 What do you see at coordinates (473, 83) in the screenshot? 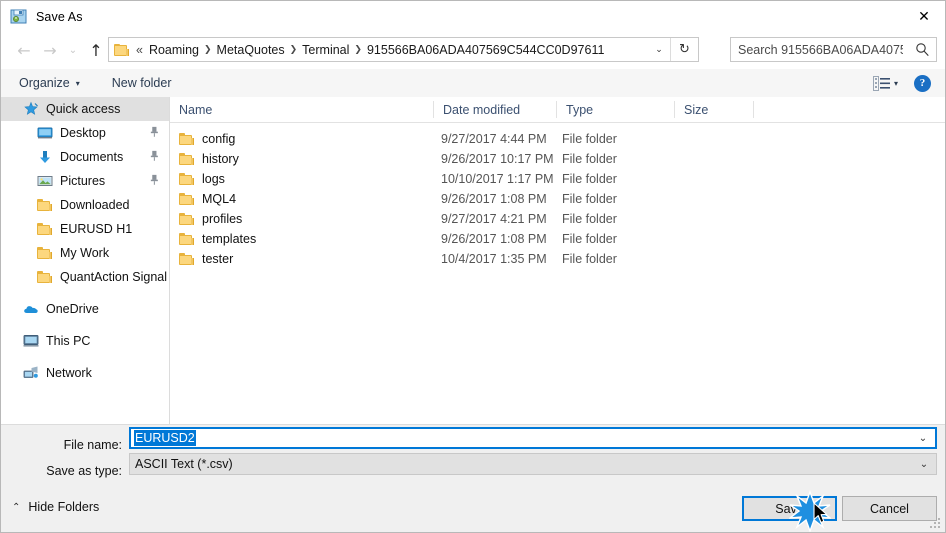
I see `toolbar: Organize ▾ New folder ▾ ?` at bounding box center [473, 83].